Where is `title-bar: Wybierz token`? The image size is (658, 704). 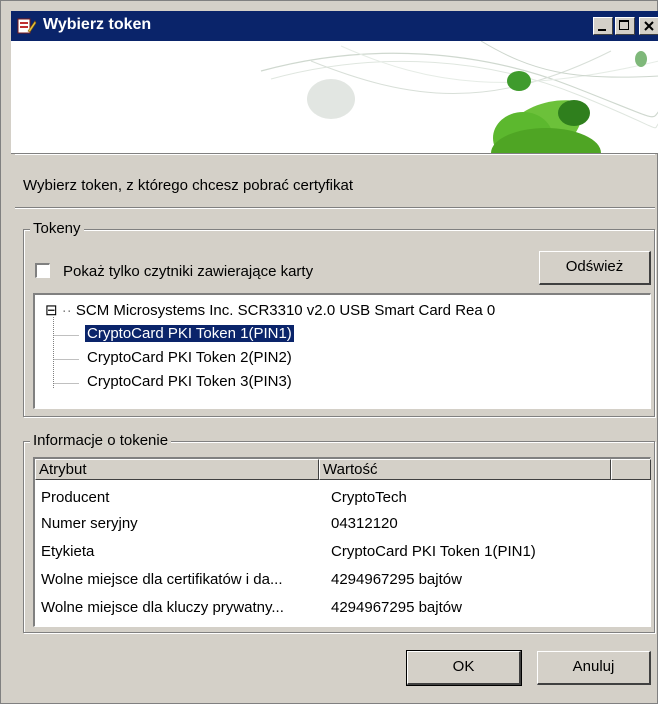
title-bar: Wybierz token is located at coordinates (334, 26).